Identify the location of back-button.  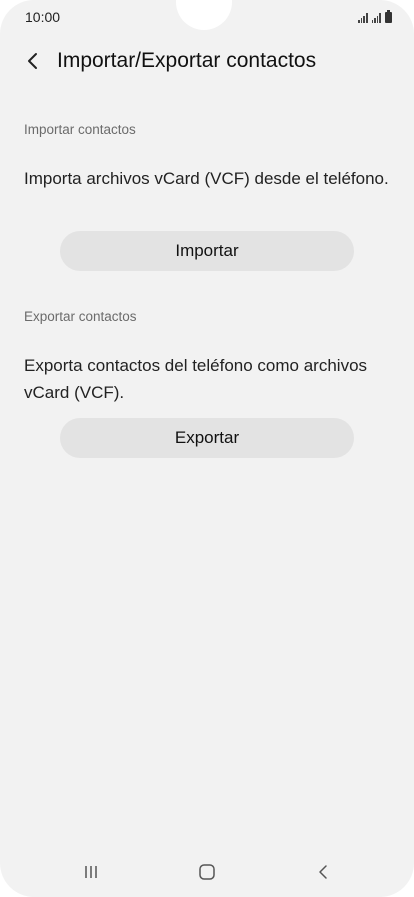
(33, 61).